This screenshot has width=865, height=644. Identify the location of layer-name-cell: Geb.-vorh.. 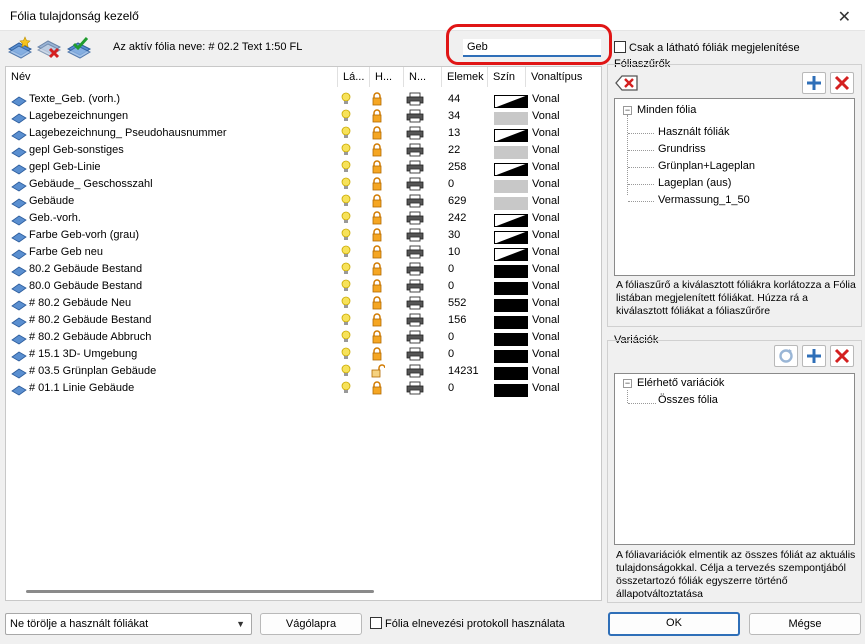
(176, 218).